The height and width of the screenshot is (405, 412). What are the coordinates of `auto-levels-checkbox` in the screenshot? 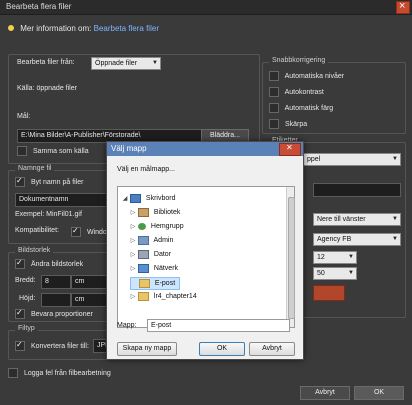 It's located at (274, 76).